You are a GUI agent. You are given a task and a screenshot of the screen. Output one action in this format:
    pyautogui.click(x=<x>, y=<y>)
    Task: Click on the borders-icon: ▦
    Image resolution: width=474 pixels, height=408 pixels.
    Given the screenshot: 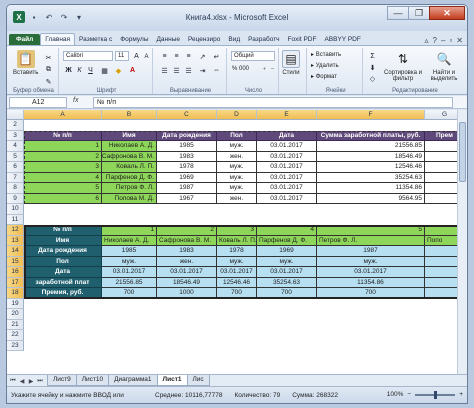 What is the action you would take?
    pyautogui.click(x=104, y=70)
    